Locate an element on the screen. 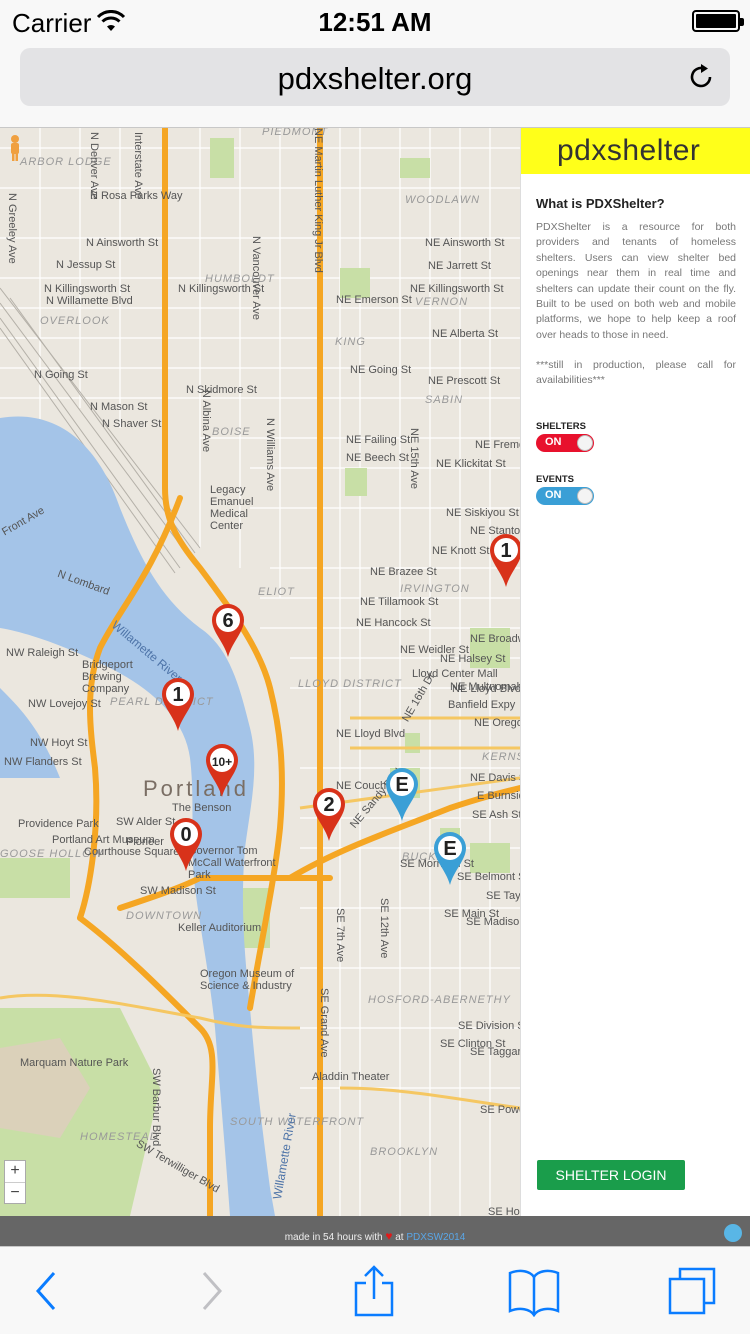  bookmarks-icon is located at coordinates (534, 1291).